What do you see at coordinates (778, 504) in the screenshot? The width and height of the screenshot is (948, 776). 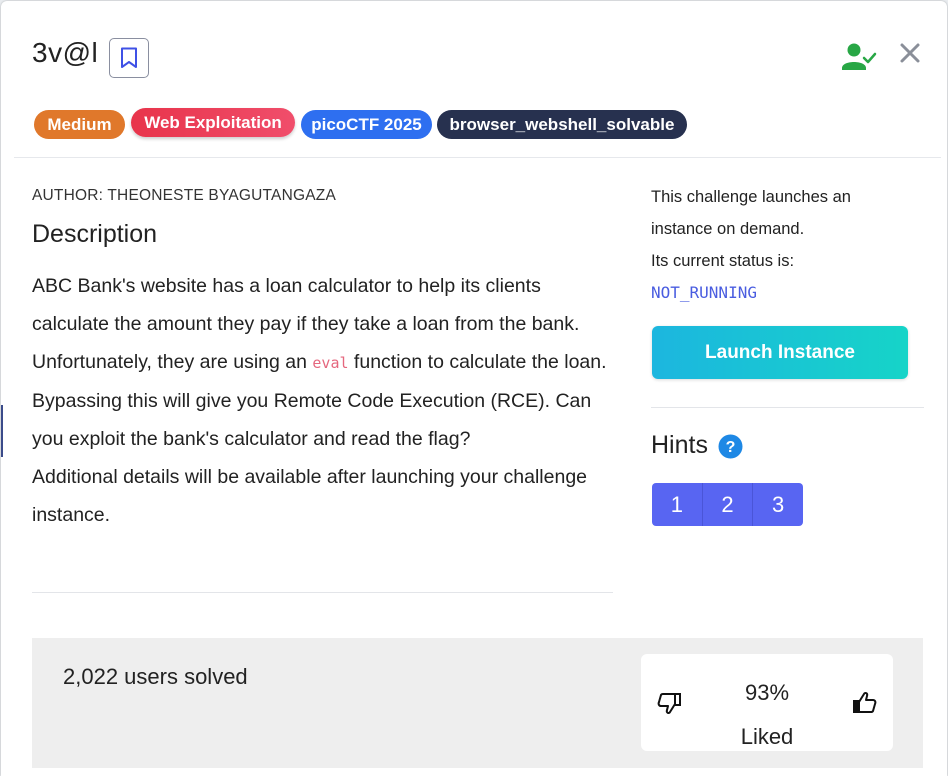 I see `hint-button-3: 3` at bounding box center [778, 504].